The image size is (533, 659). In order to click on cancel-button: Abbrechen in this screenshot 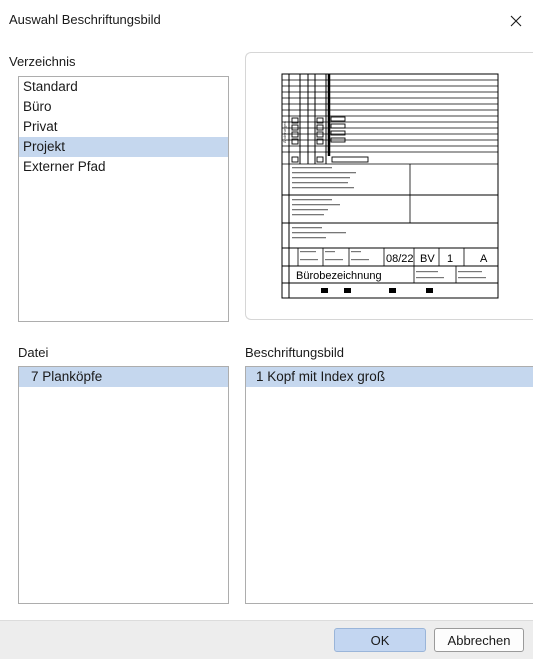, I will do `click(479, 640)`.